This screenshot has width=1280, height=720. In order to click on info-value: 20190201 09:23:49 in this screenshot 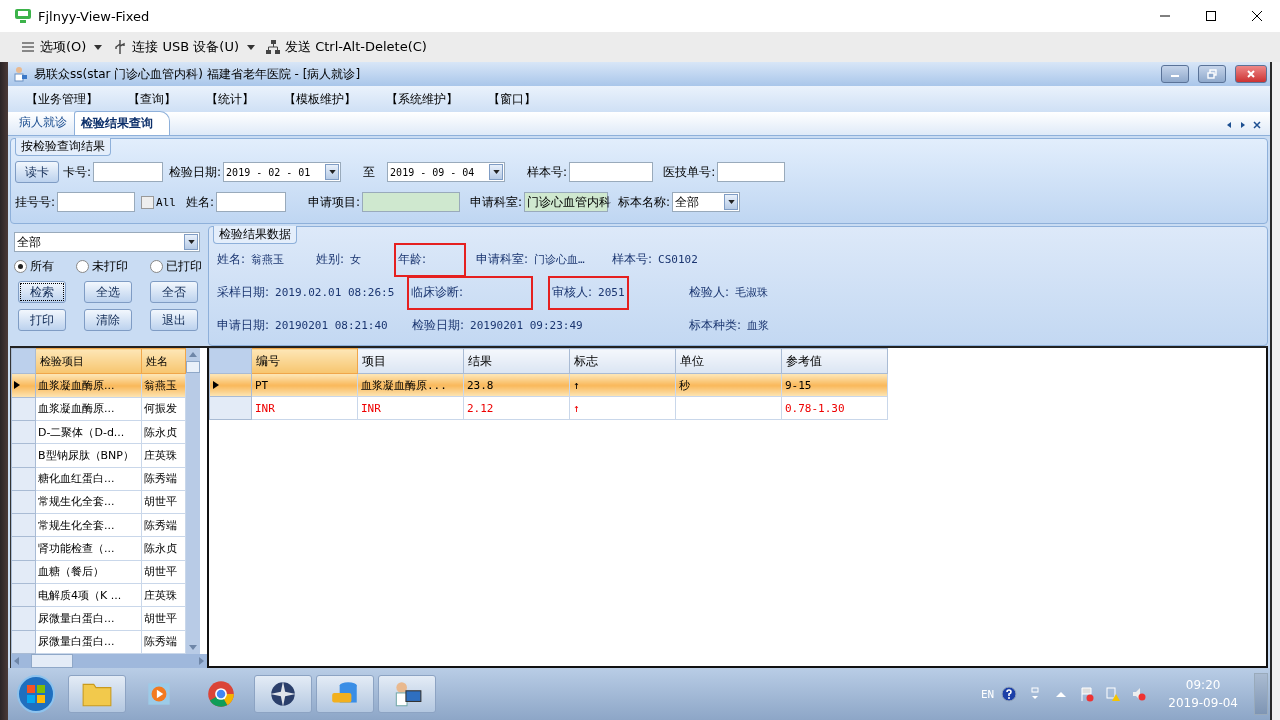, I will do `click(526, 325)`.